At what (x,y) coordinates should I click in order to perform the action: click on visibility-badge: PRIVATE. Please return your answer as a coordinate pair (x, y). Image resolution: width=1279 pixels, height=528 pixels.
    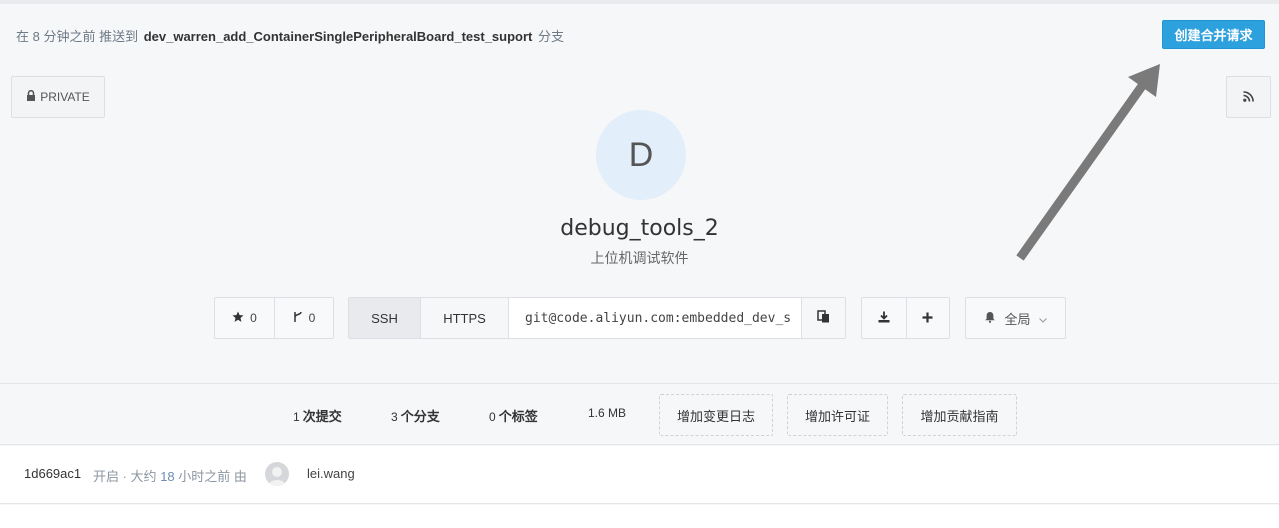
    Looking at the image, I should click on (58, 97).